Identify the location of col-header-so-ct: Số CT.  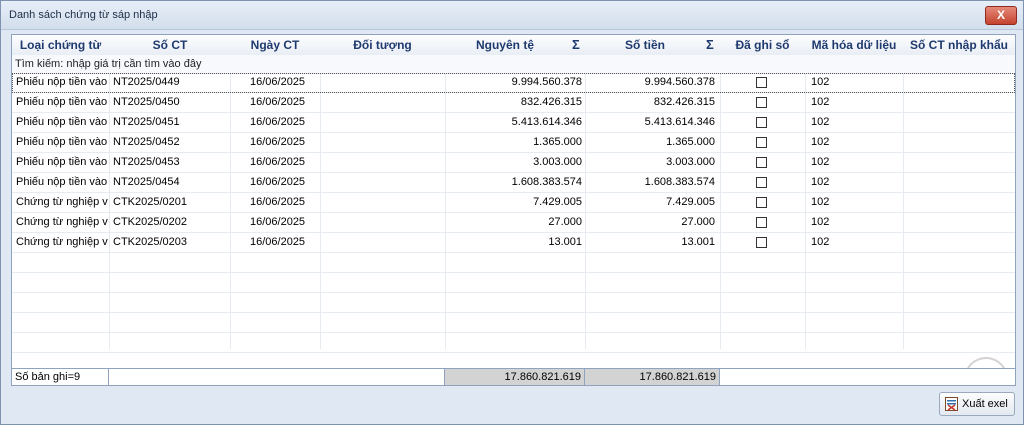
(170, 45).